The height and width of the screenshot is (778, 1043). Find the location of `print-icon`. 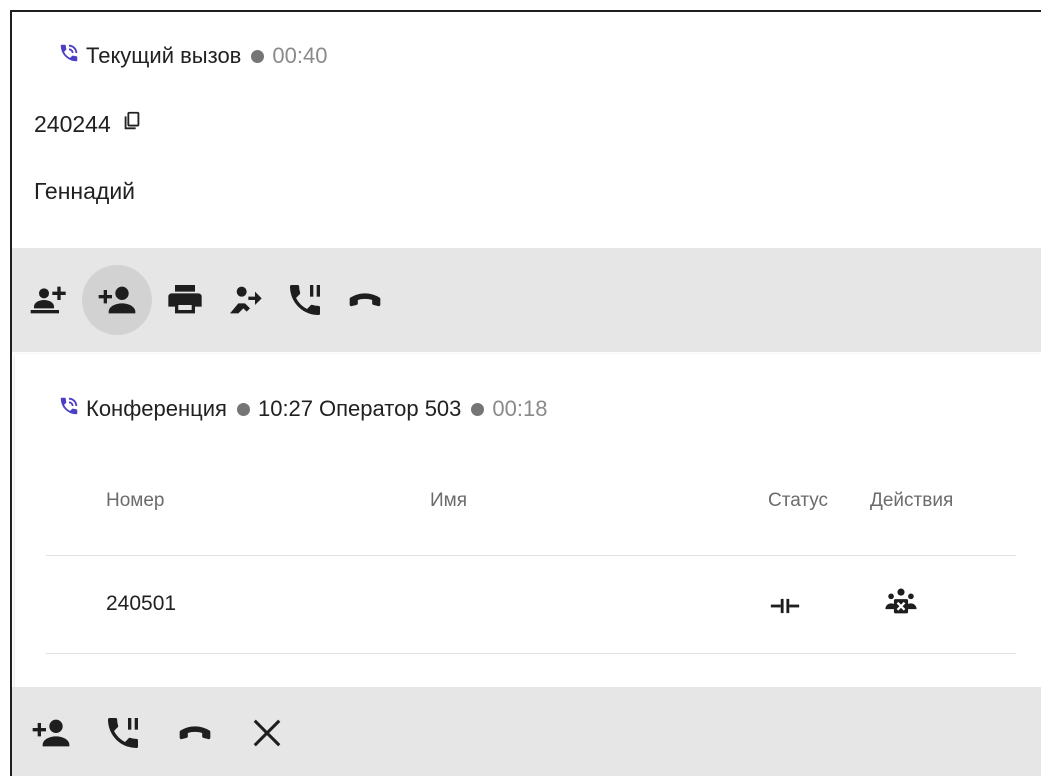

print-icon is located at coordinates (185, 299).